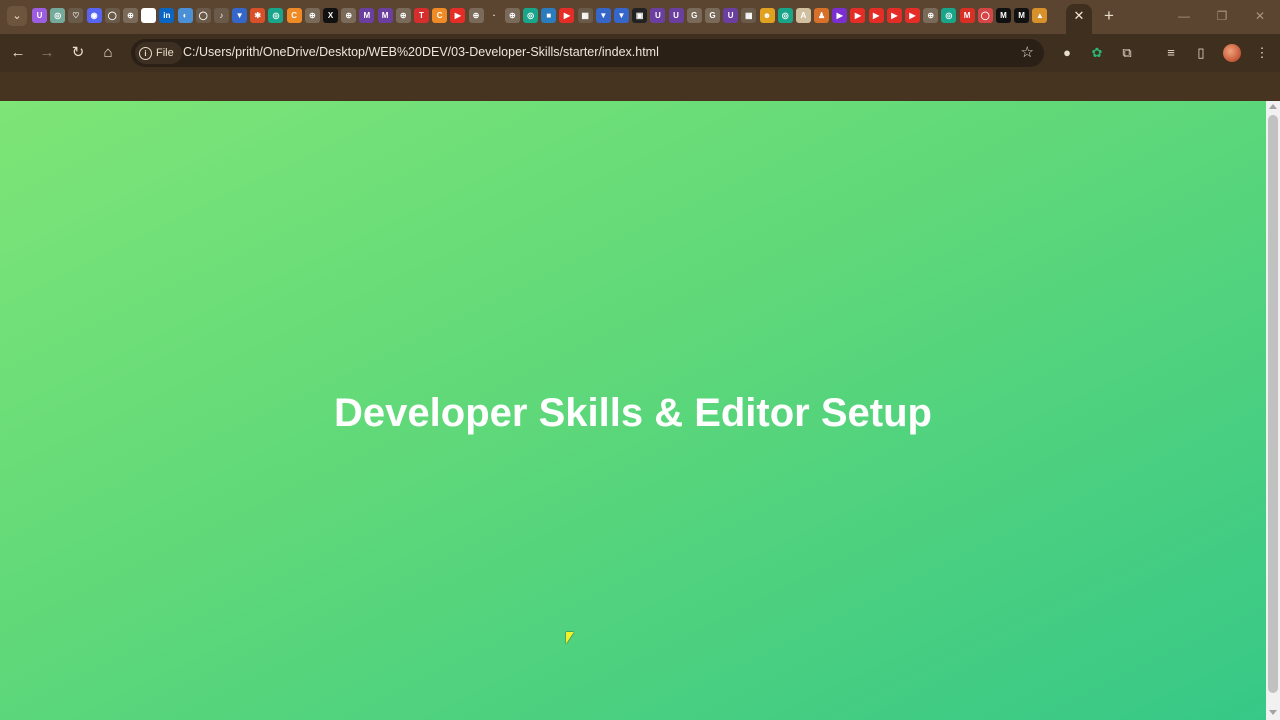  What do you see at coordinates (1027, 53) in the screenshot?
I see `bookmark-star-icon: ☆` at bounding box center [1027, 53].